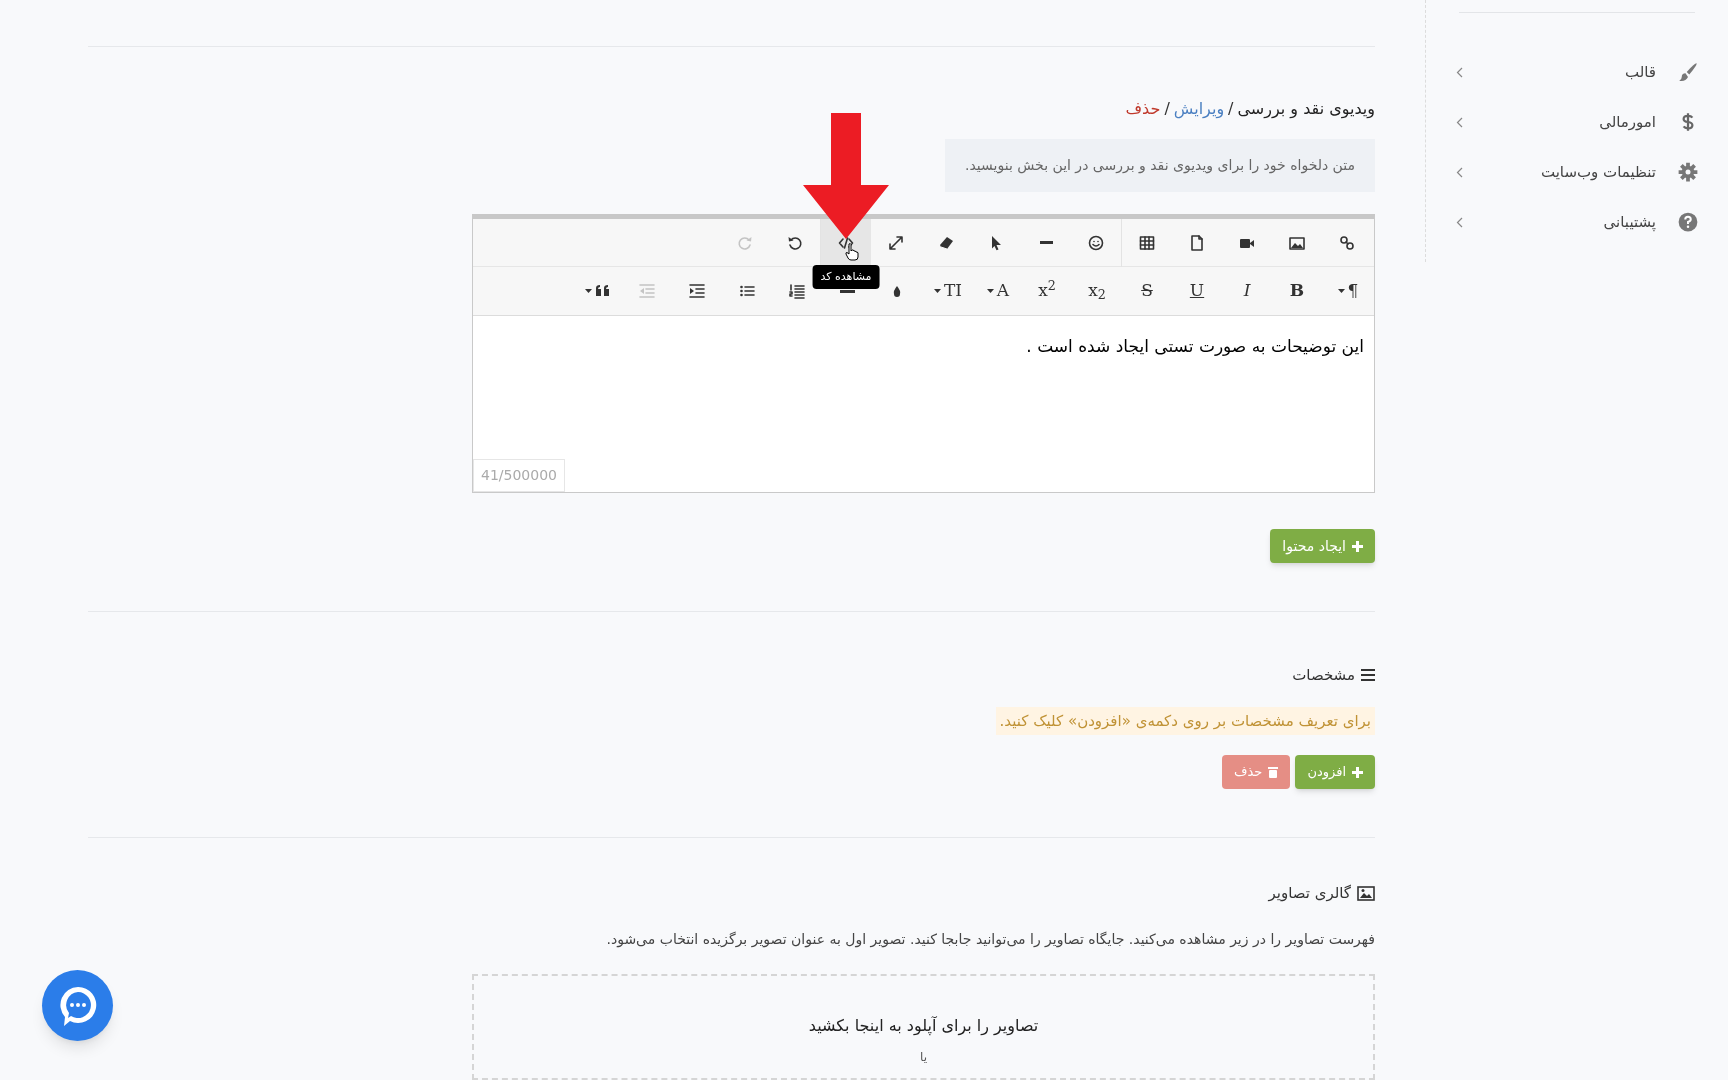 The height and width of the screenshot is (1080, 1728). I want to click on gallery-description: فهرست تصاویر را در زیر مشاهده می‌کنید. جایگاه تصاویر را می‌توانید جابجا کنید. تصویر اول به عنوان تصویر برگزیده انتخاب می‌شود., so click(990, 939).